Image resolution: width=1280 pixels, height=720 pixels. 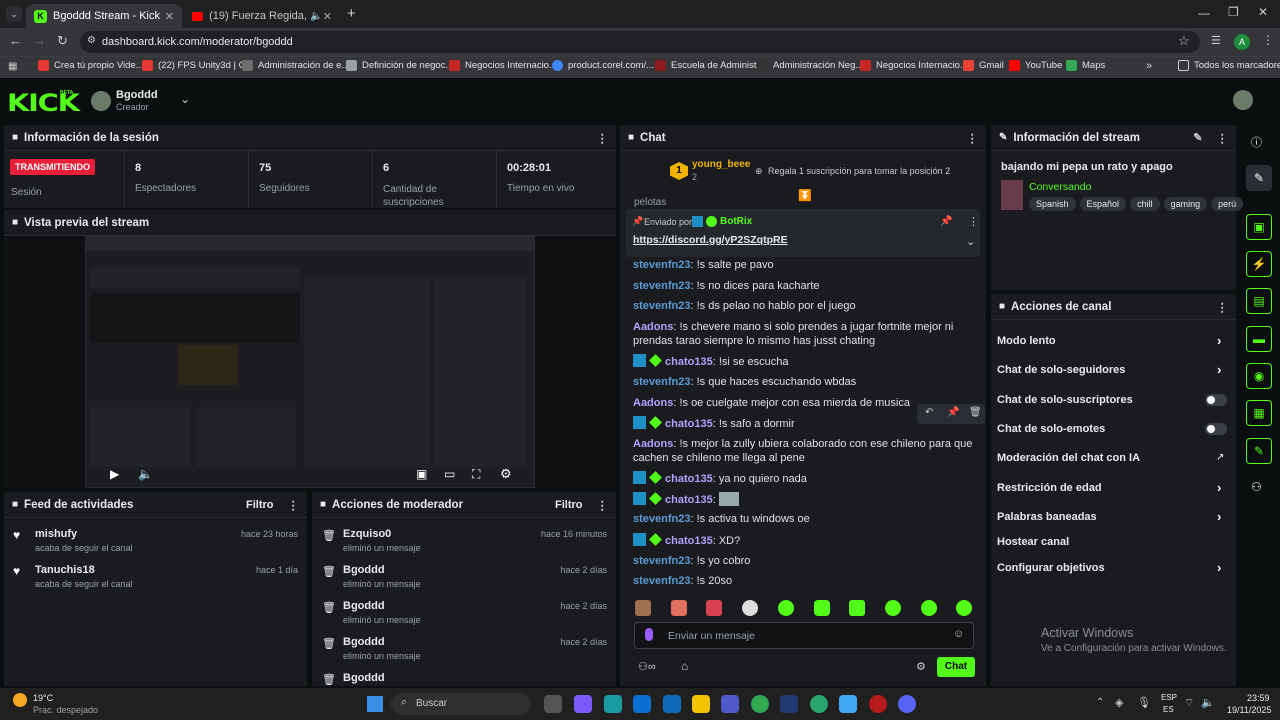 What do you see at coordinates (553, 704) in the screenshot?
I see `task-view-icon` at bounding box center [553, 704].